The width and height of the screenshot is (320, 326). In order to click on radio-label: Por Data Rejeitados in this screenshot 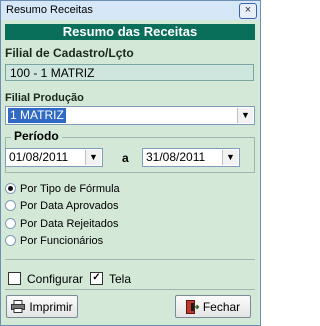, I will do `click(69, 224)`.